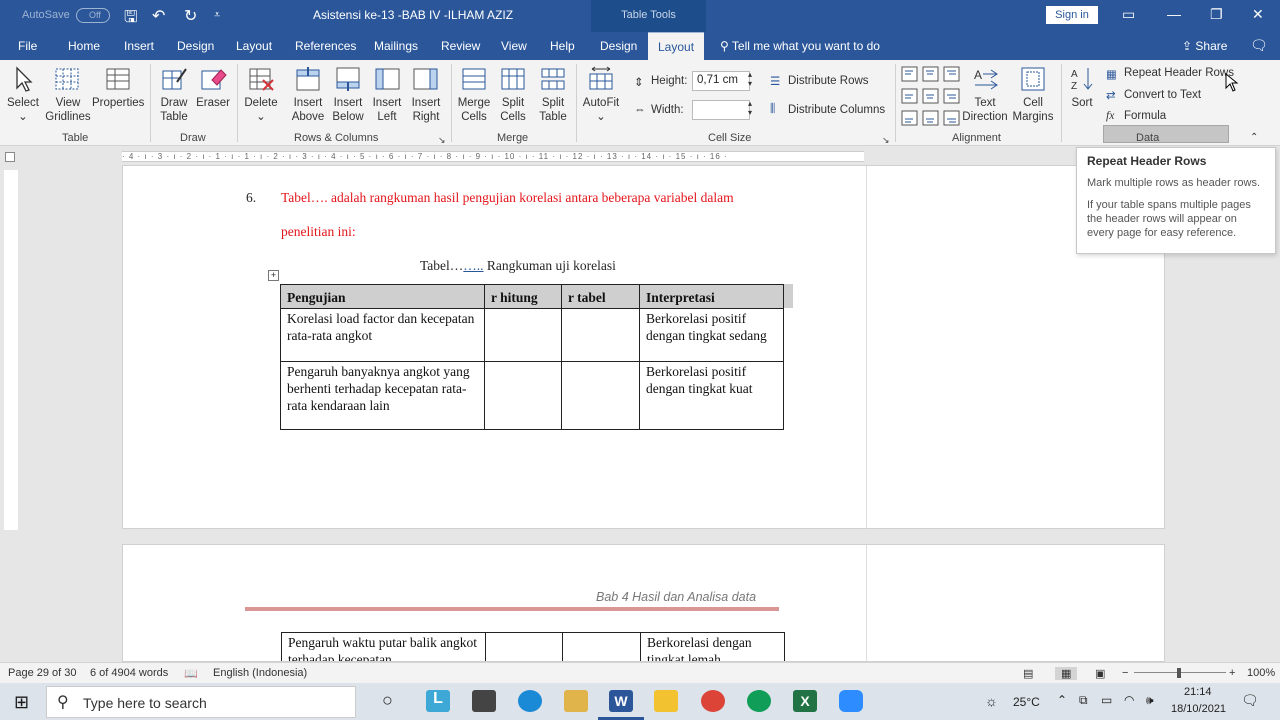 The width and height of the screenshot is (1280, 720). What do you see at coordinates (514, 46) in the screenshot?
I see `tab-view: View` at bounding box center [514, 46].